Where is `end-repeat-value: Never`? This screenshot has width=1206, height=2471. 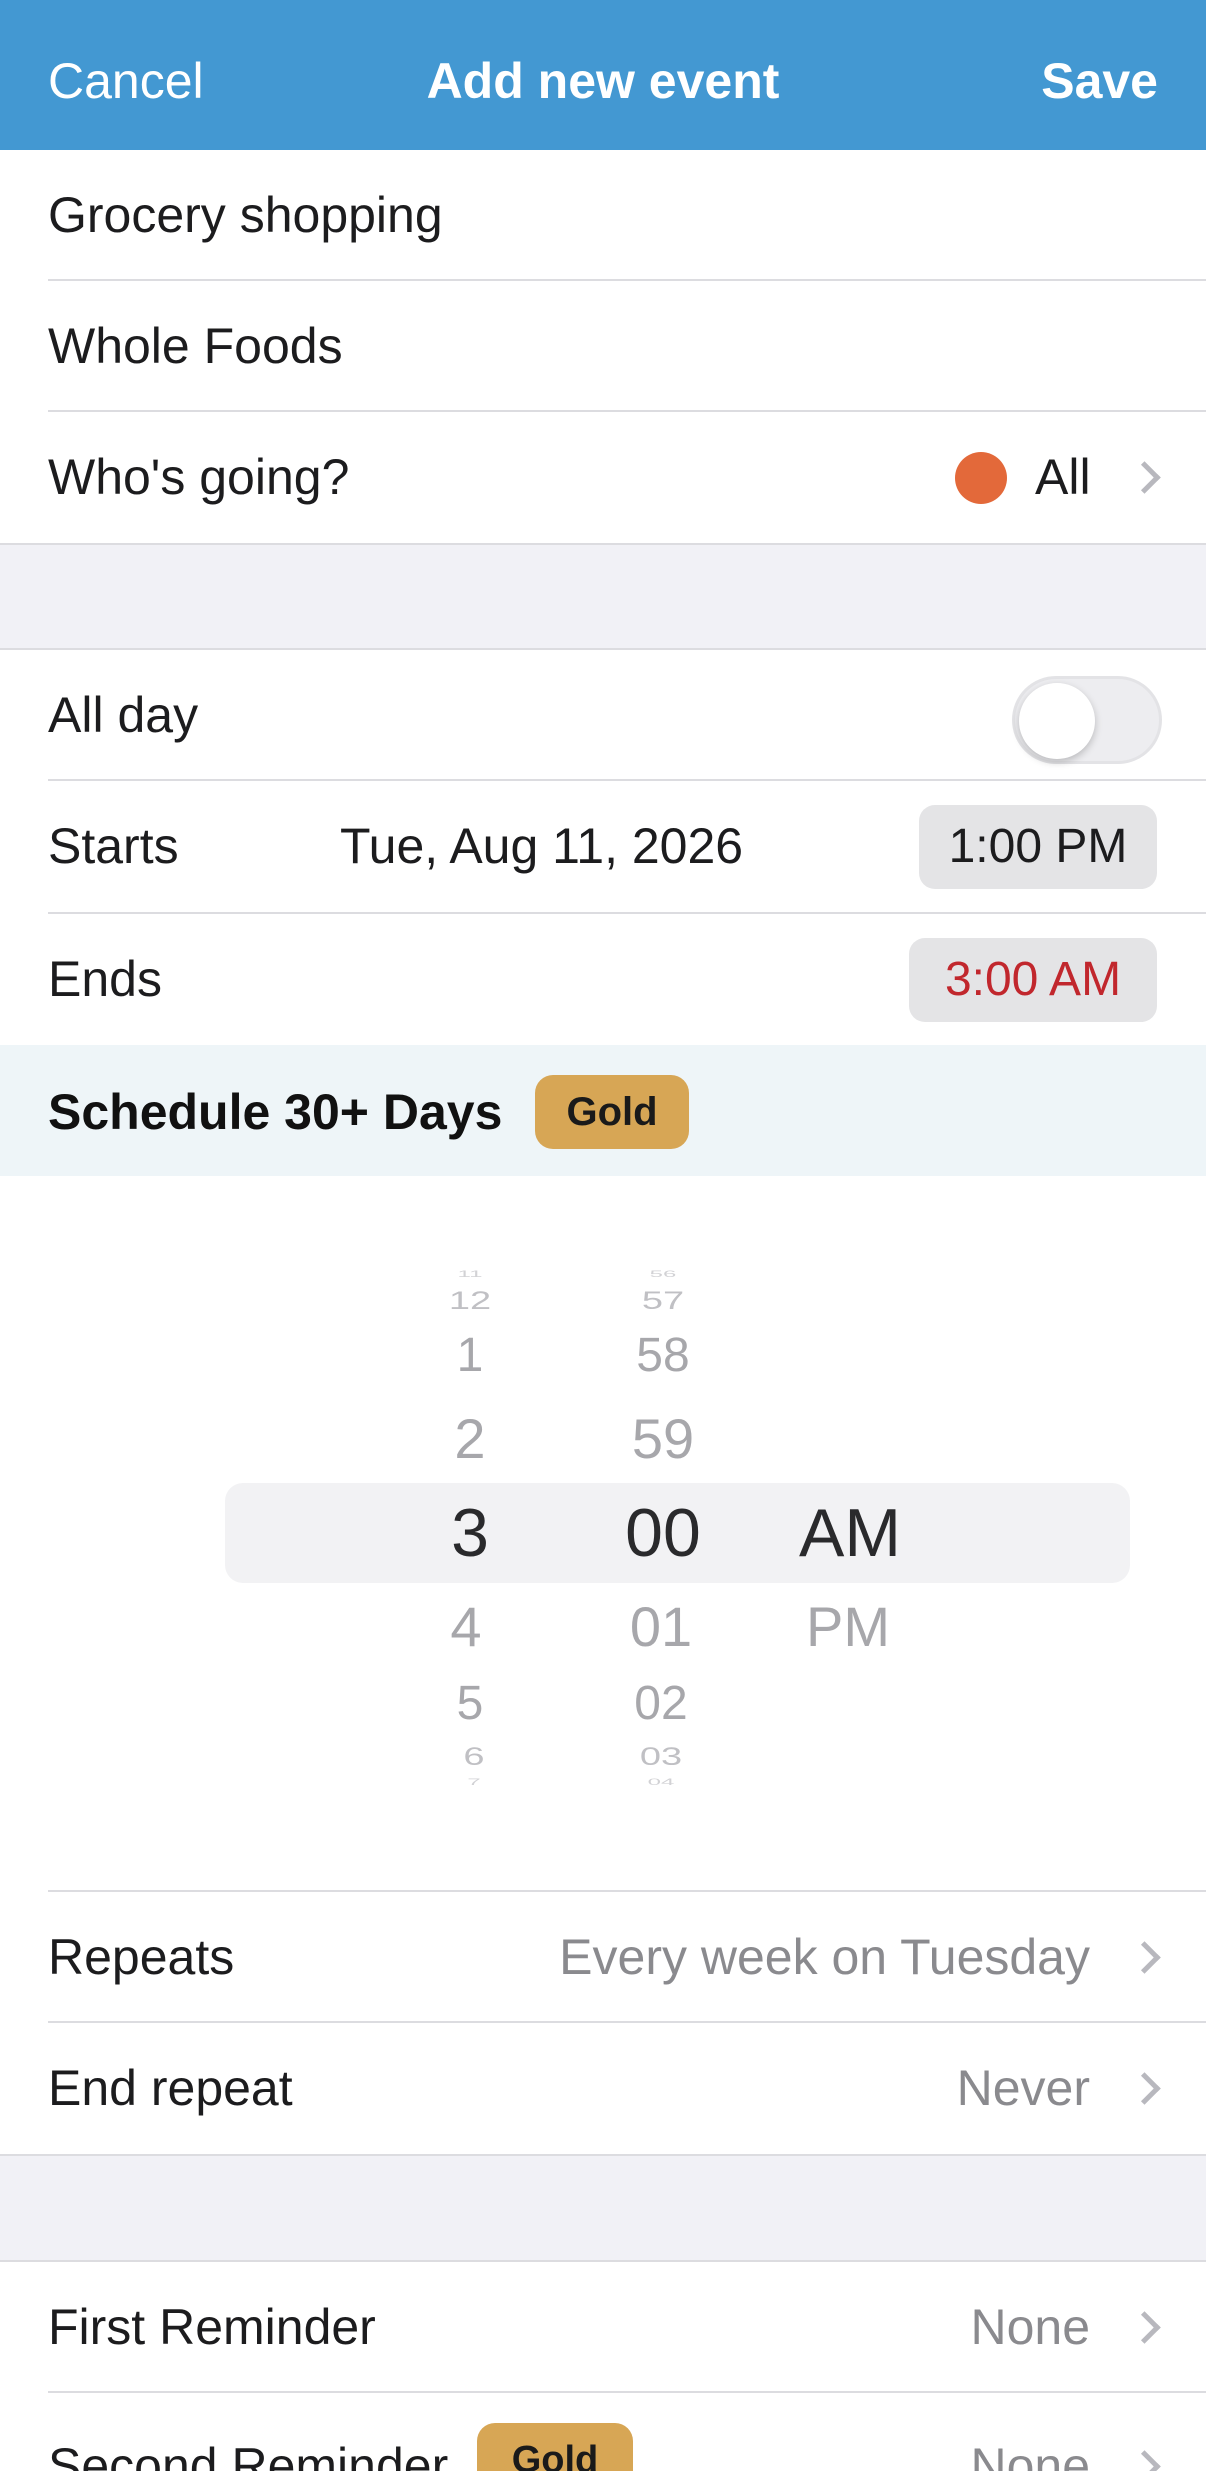
end-repeat-value: Never is located at coordinates (1023, 2088).